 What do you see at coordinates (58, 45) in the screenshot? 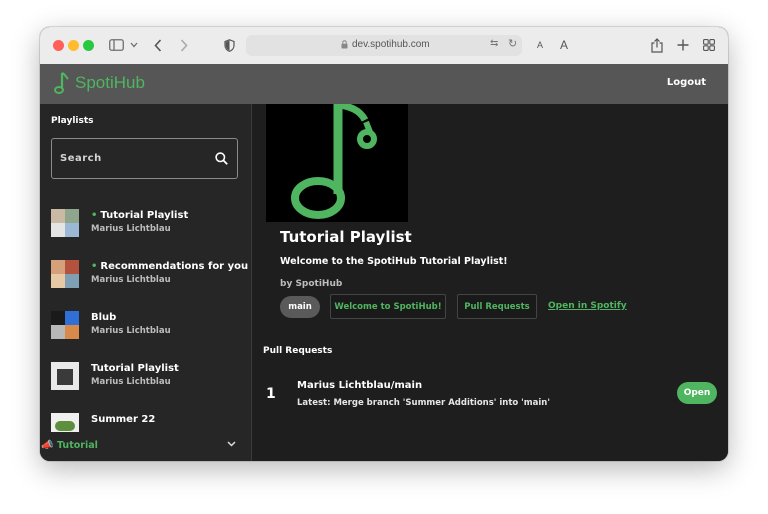
I see `close-window-button` at bounding box center [58, 45].